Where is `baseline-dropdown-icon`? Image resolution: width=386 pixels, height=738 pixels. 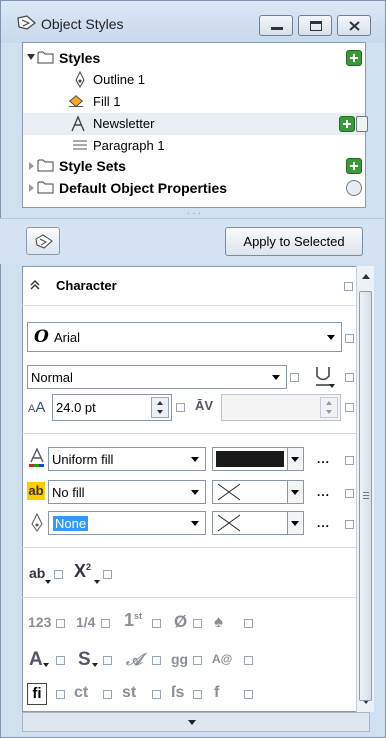
baseline-dropdown-icon is located at coordinates (48, 582).